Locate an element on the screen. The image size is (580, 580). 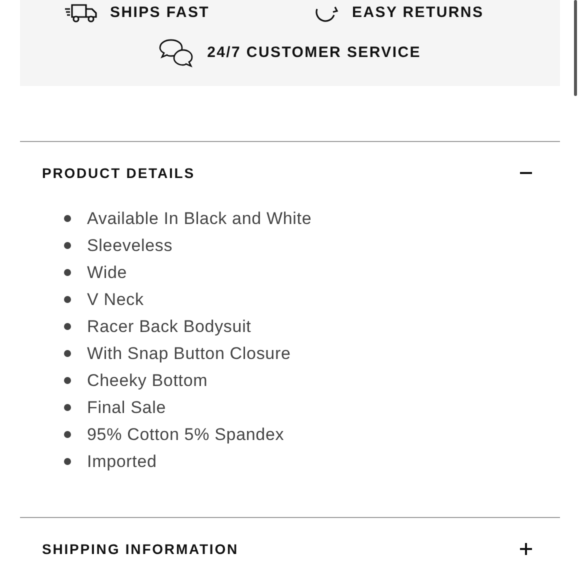
detail-item: Available In Black and White is located at coordinates (199, 219).